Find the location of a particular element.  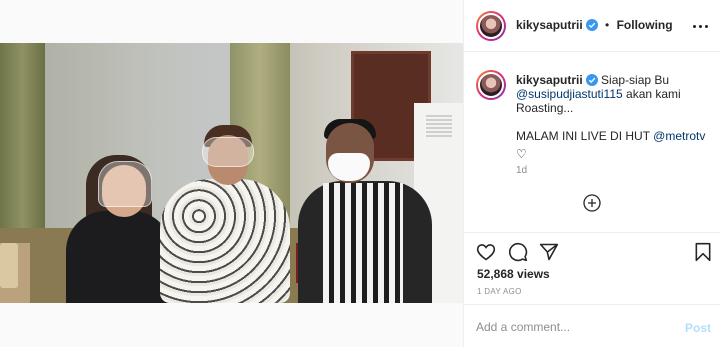

person-center-face-shield is located at coordinates (228, 152).